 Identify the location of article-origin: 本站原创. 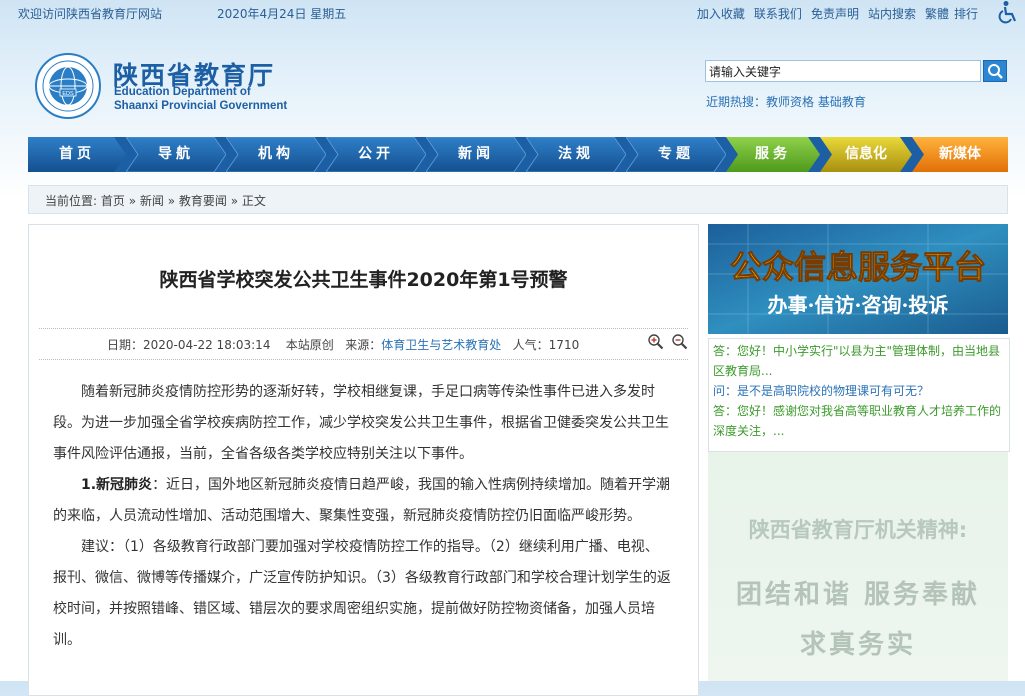
(309, 345).